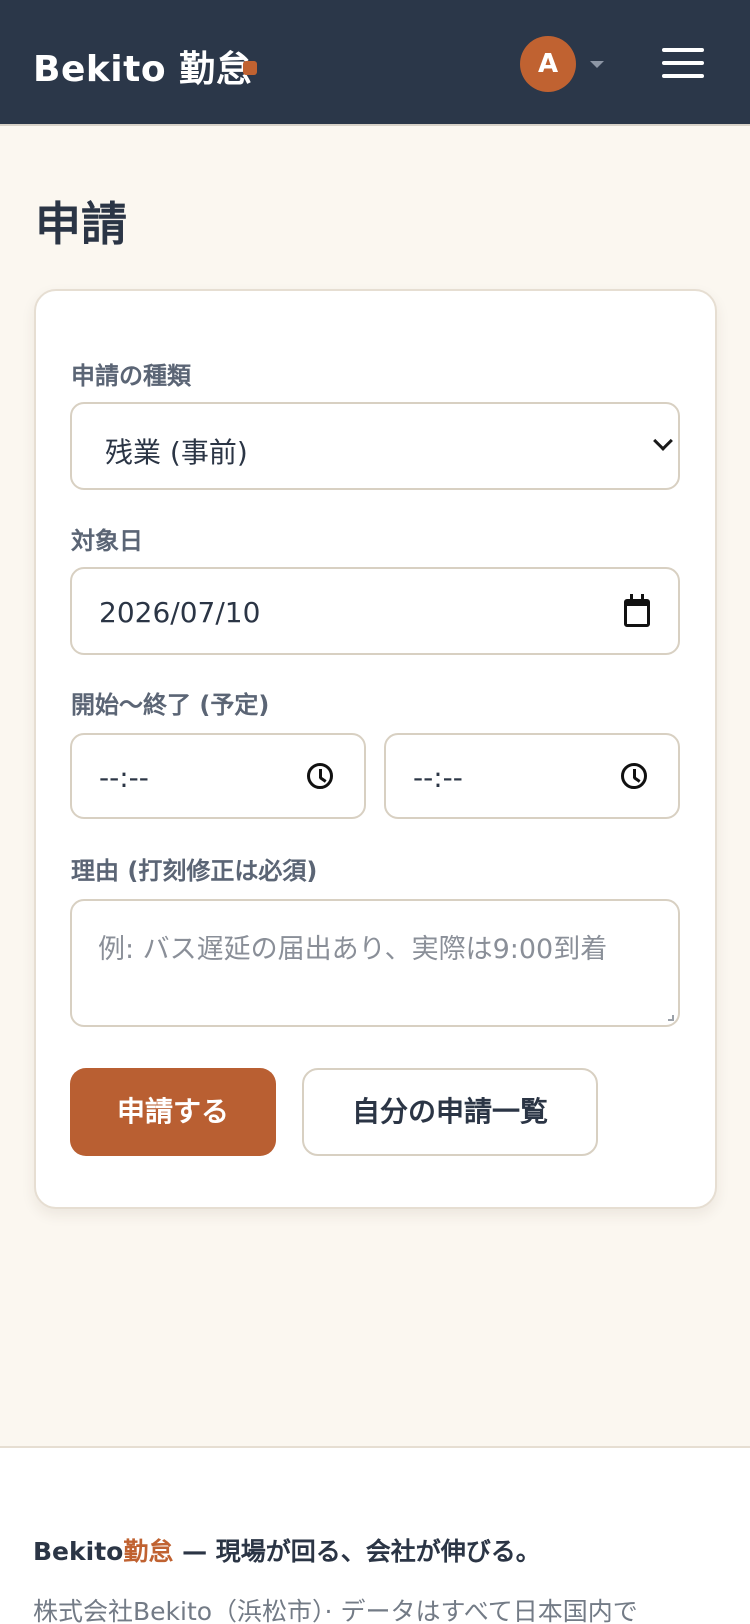 This screenshot has width=750, height=1624. I want to click on end-time-value: --:--, so click(438, 777).